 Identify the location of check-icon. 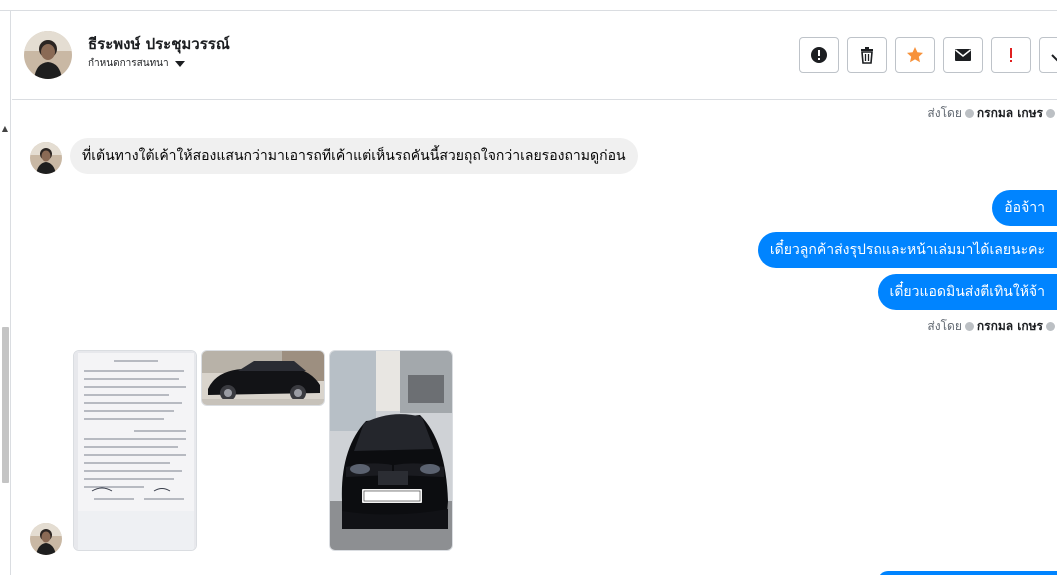
(1054, 58).